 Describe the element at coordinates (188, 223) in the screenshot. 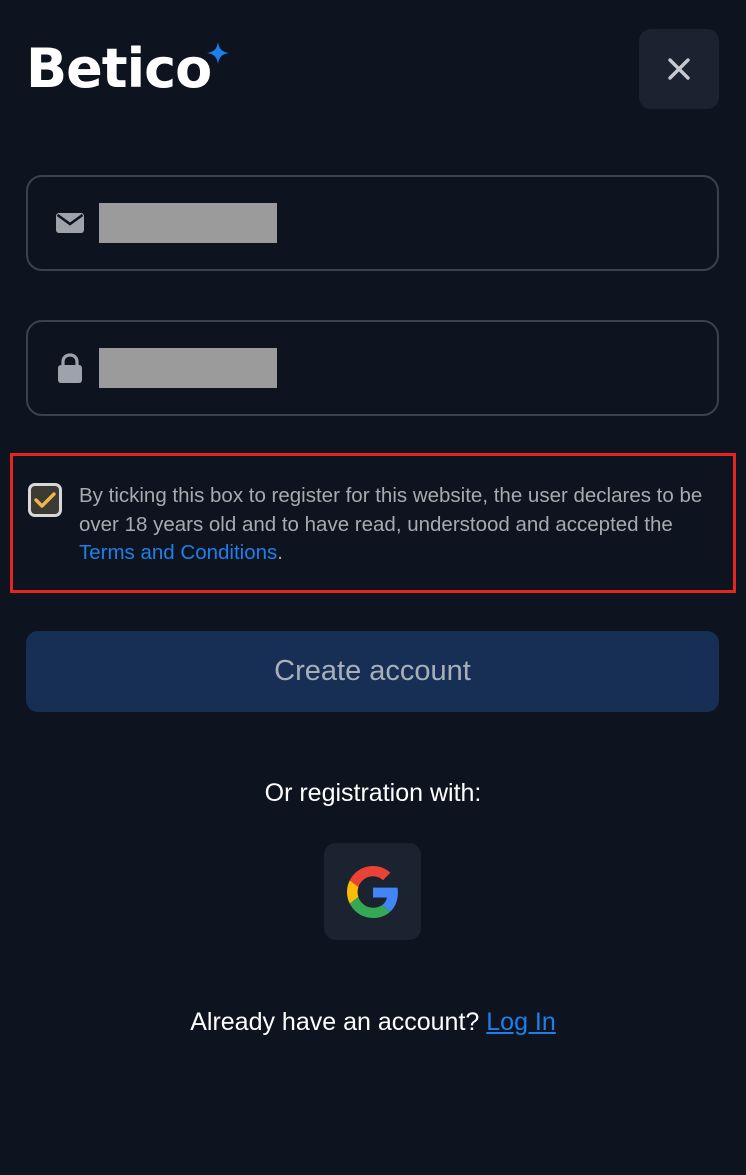

I see `email-value` at that location.